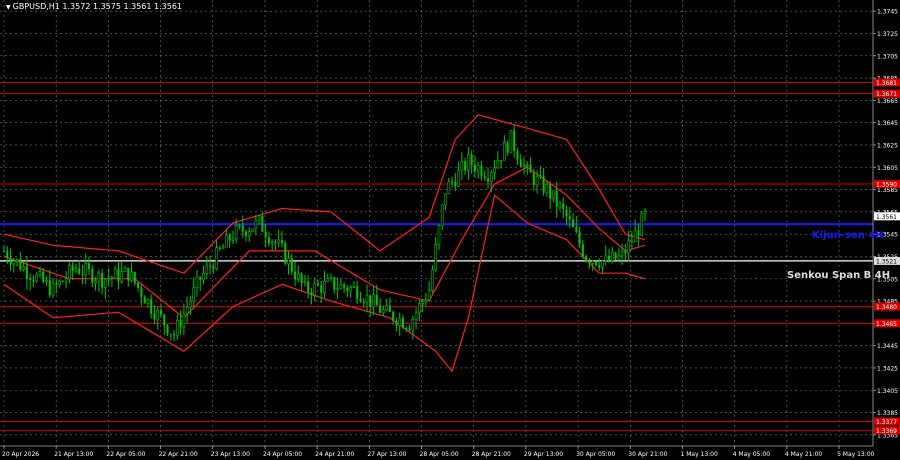 The image size is (900, 460). Describe the element at coordinates (886, 431) in the screenshot. I see `level-price-text: 1.3369` at that location.